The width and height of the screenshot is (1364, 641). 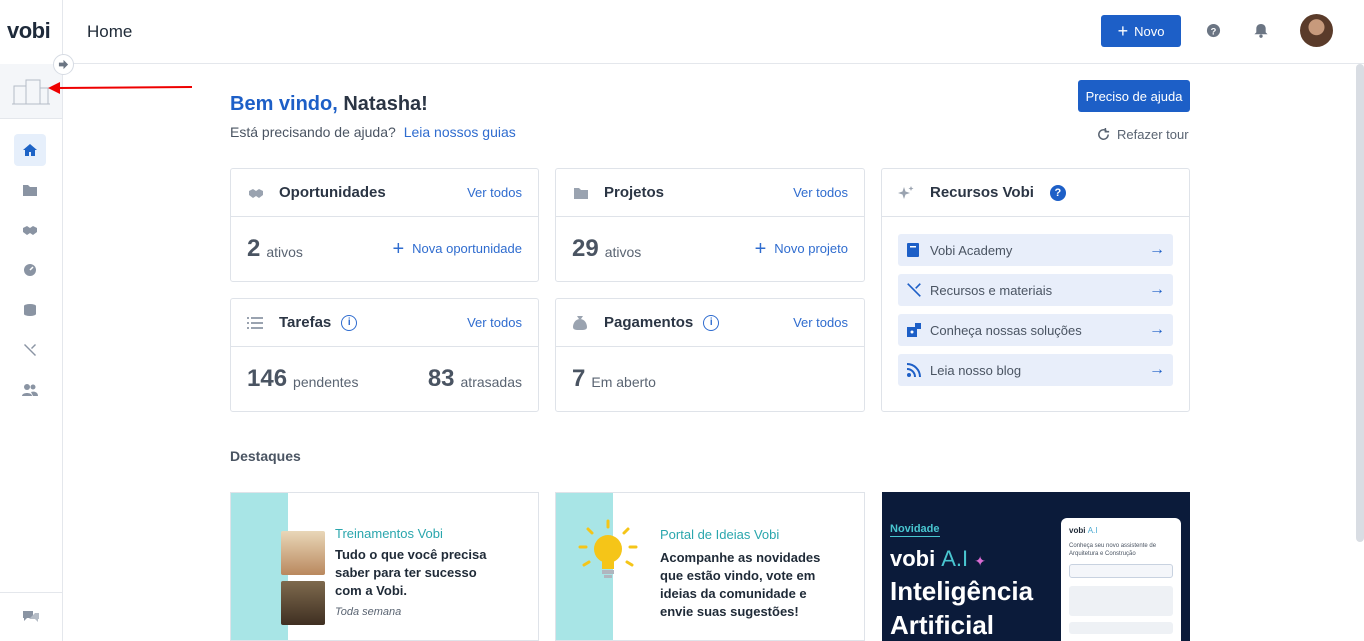 What do you see at coordinates (1316, 30) in the screenshot?
I see `user-avatar` at bounding box center [1316, 30].